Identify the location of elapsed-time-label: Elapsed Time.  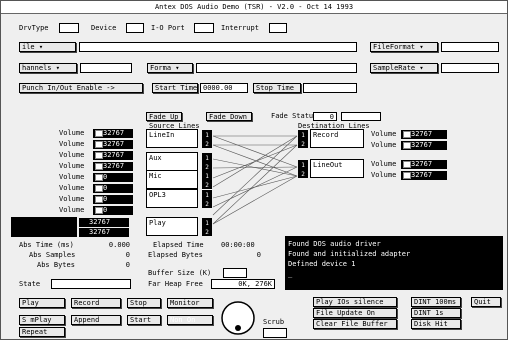
(178, 245).